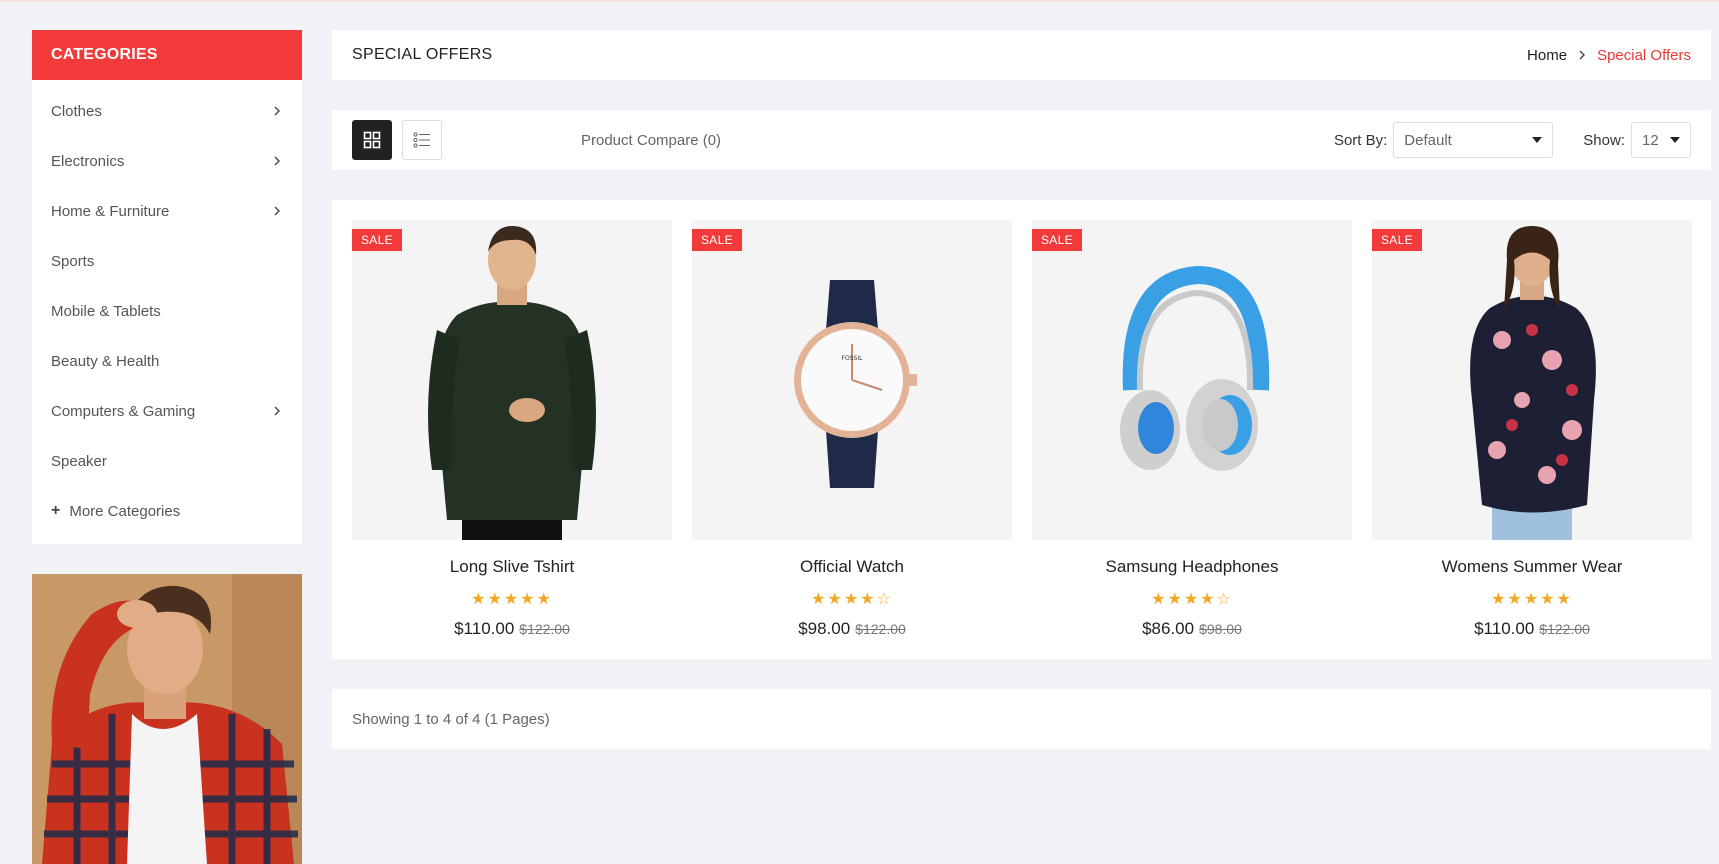 The height and width of the screenshot is (864, 1719). What do you see at coordinates (1547, 55) in the screenshot?
I see `breadcrumb-home: Home` at bounding box center [1547, 55].